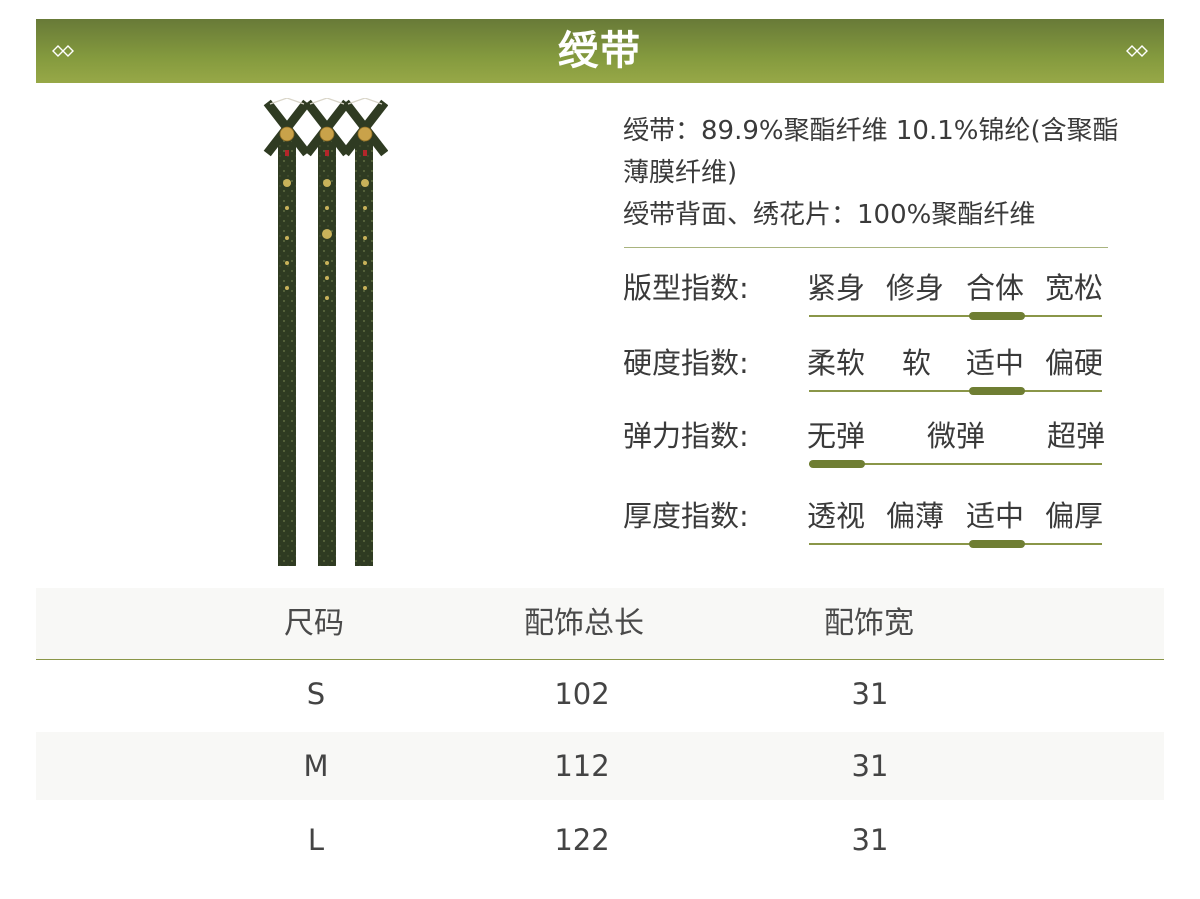 The width and height of the screenshot is (1200, 899). I want to click on index-option: 紧身, so click(836, 288).